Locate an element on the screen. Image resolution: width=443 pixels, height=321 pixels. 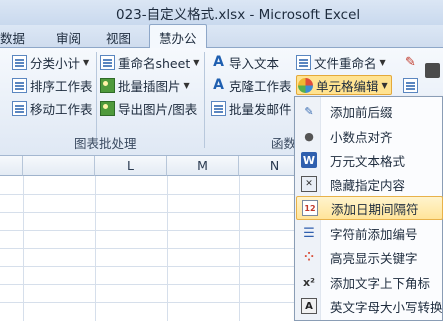
batch-insert-pictures-label: 批量插图片 is located at coordinates (149, 86).